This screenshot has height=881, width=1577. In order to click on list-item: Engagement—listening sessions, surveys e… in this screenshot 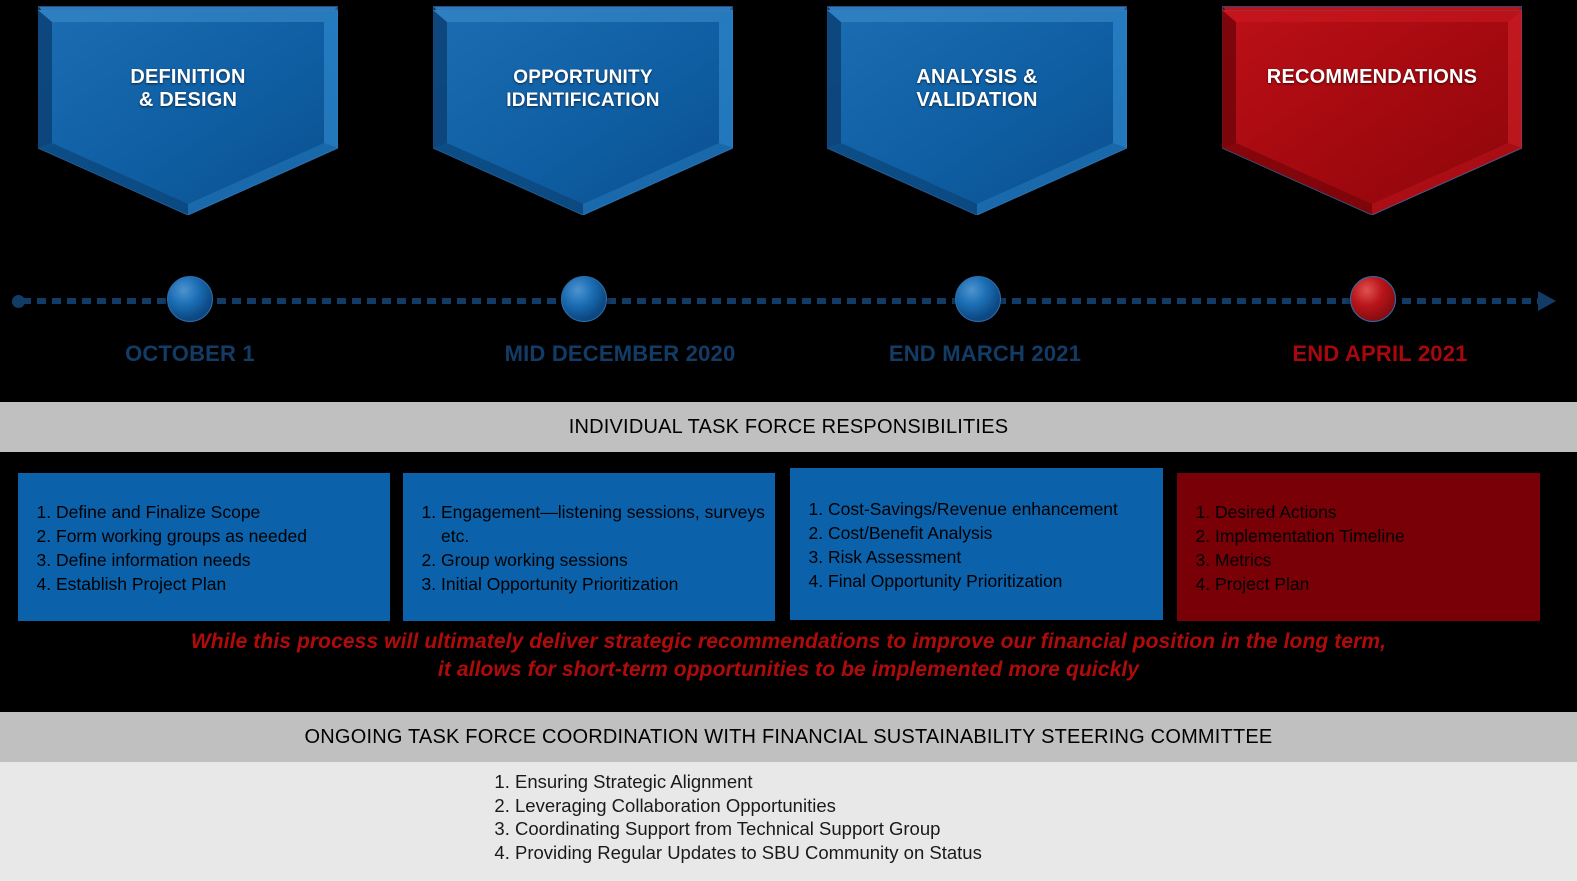, I will do `click(603, 524)`.